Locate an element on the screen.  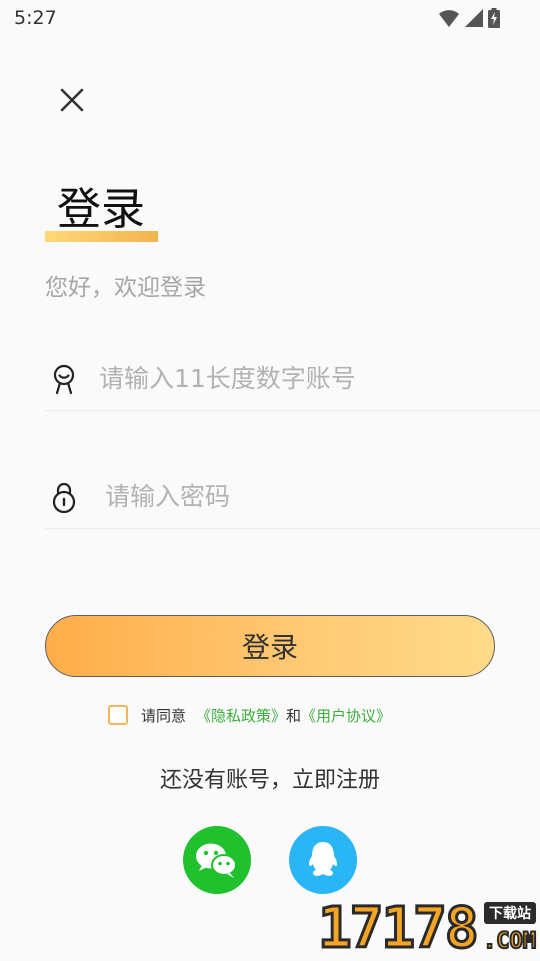
account-field-row is located at coordinates (292, 380).